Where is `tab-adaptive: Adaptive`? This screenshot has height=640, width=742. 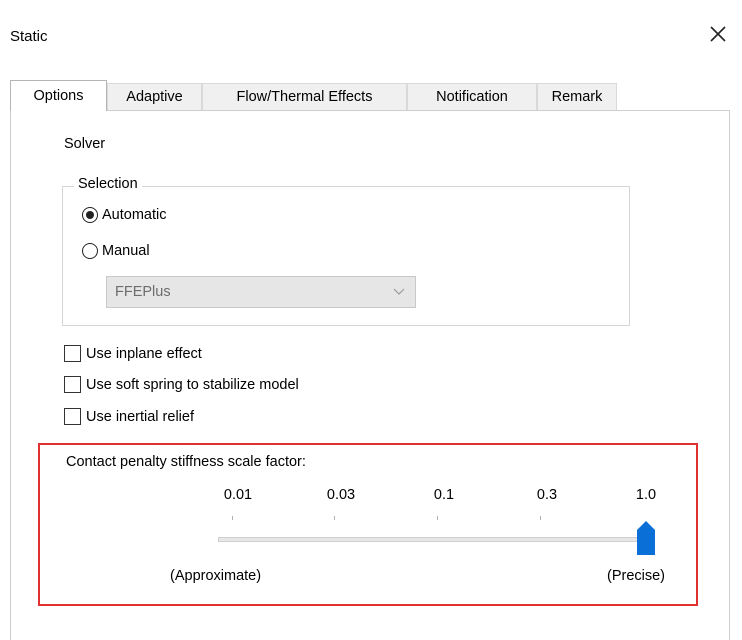
tab-adaptive: Adaptive is located at coordinates (154, 96).